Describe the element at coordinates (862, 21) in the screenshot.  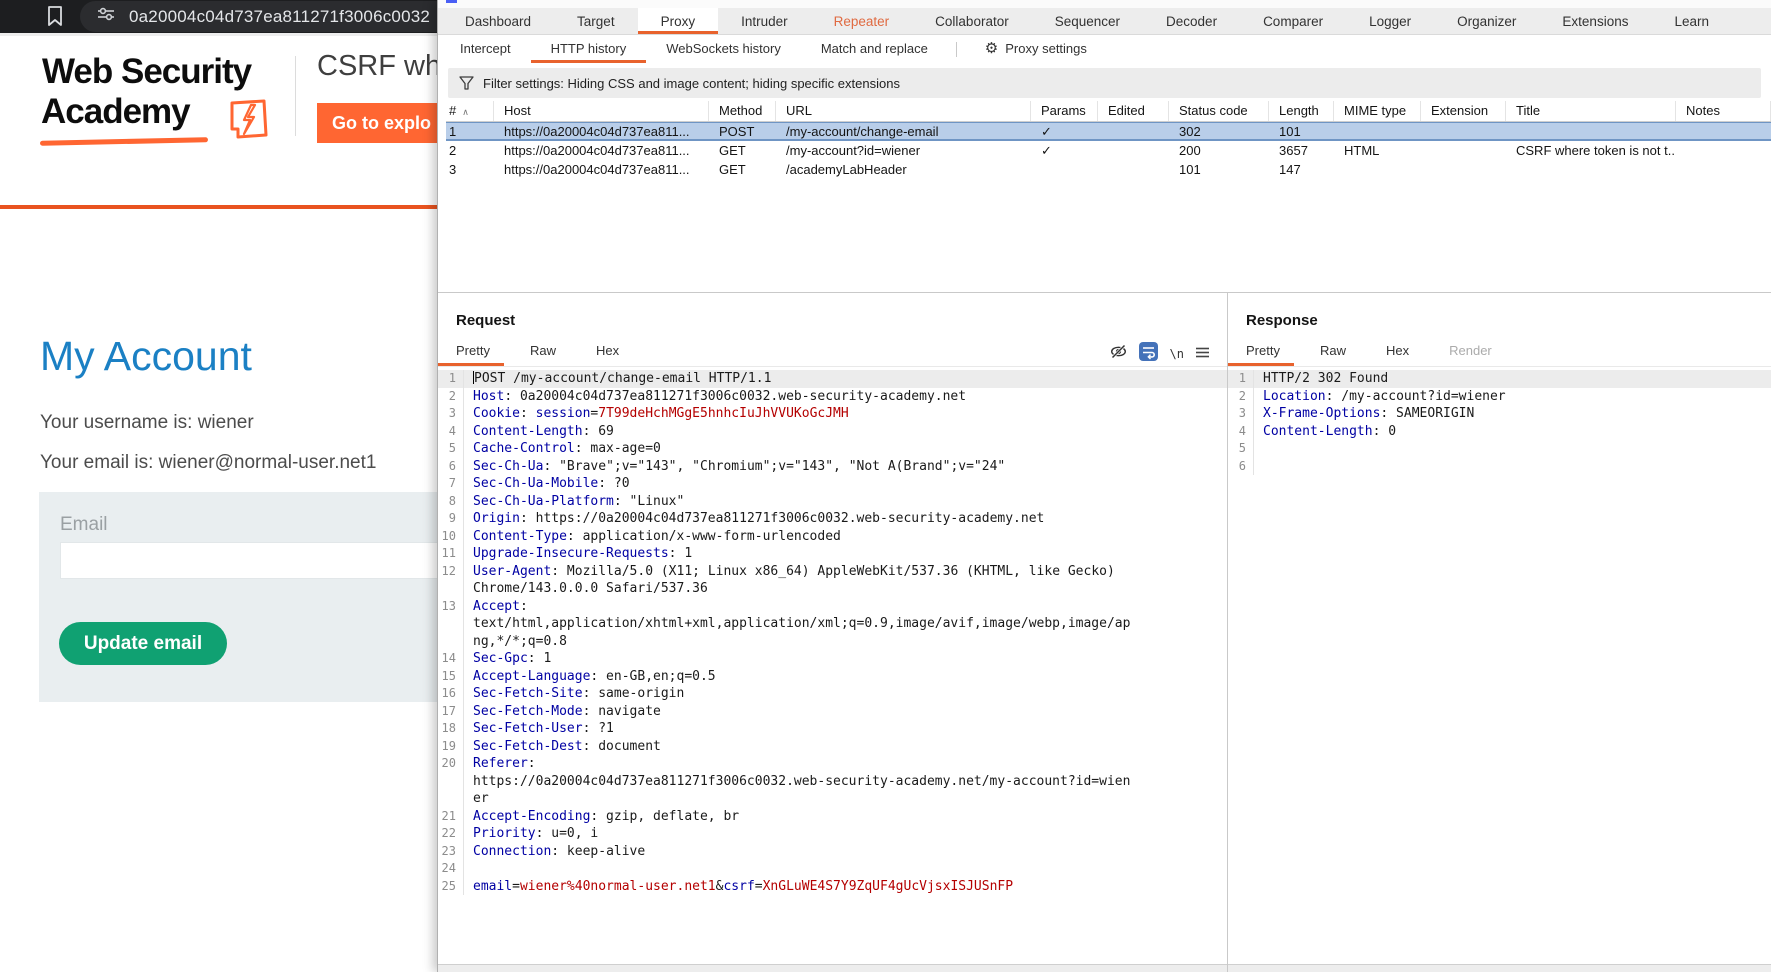
I see `tab-repeater: Repeater` at that location.